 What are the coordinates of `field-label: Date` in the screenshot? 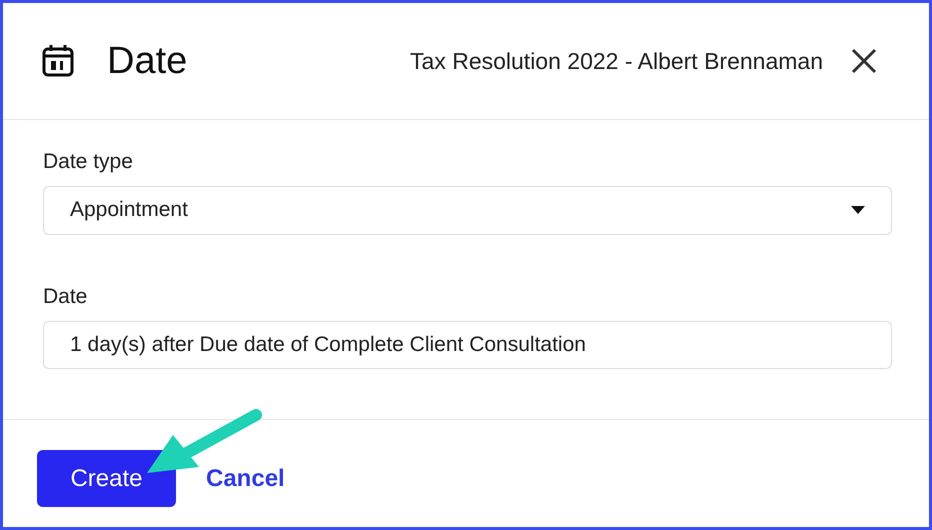 It's located at (65, 296).